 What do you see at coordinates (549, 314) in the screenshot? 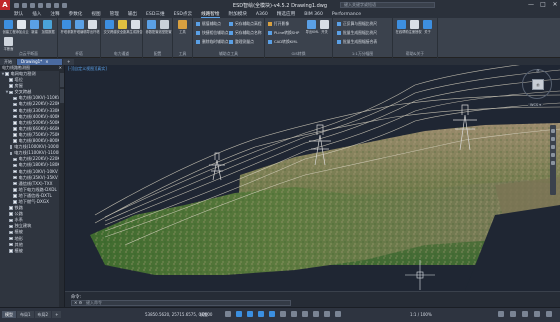
I see `customize-icon` at bounding box center [549, 314].